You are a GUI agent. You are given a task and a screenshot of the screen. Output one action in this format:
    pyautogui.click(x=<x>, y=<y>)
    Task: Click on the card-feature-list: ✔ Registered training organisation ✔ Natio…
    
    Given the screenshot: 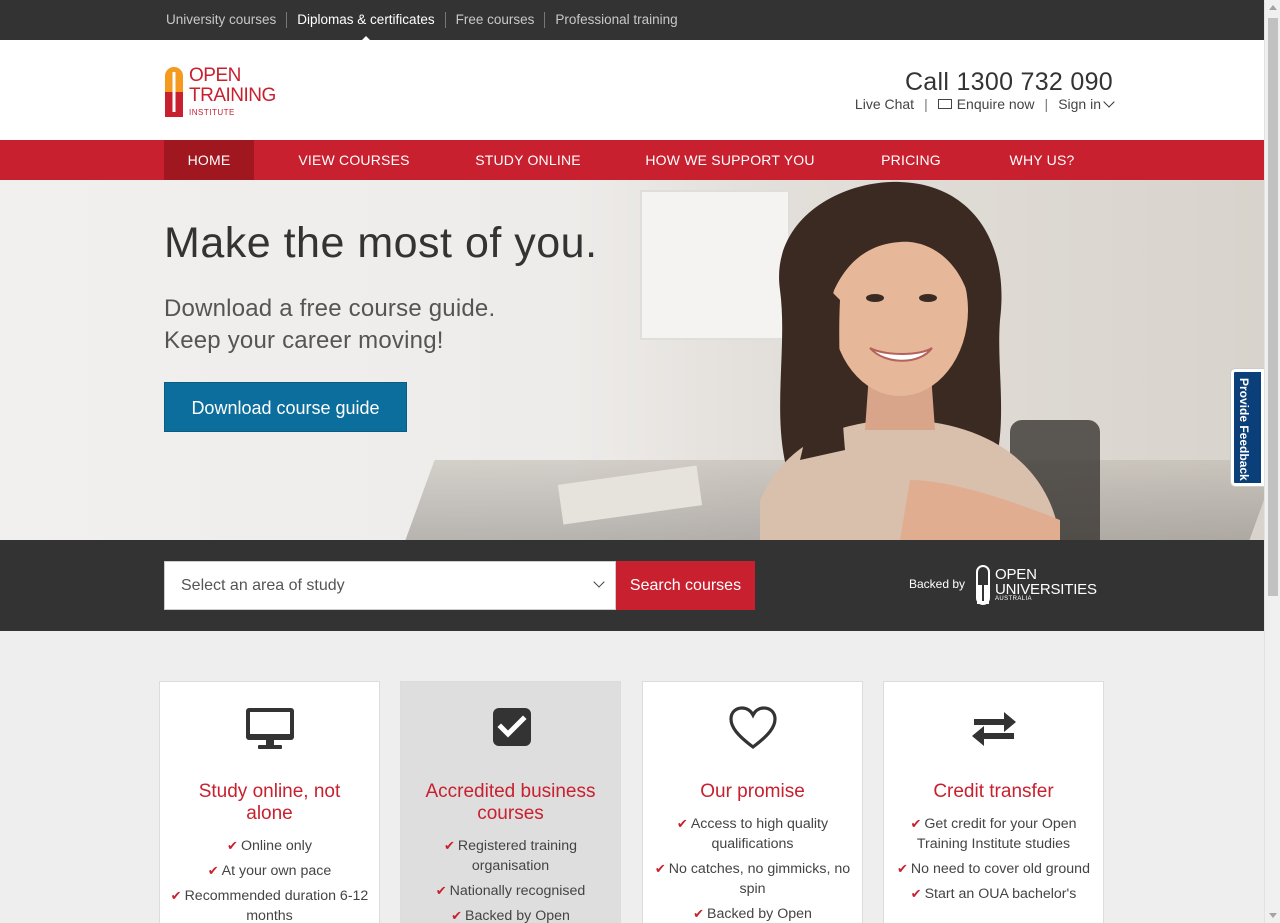 What is the action you would take?
    pyautogui.click(x=510, y=879)
    